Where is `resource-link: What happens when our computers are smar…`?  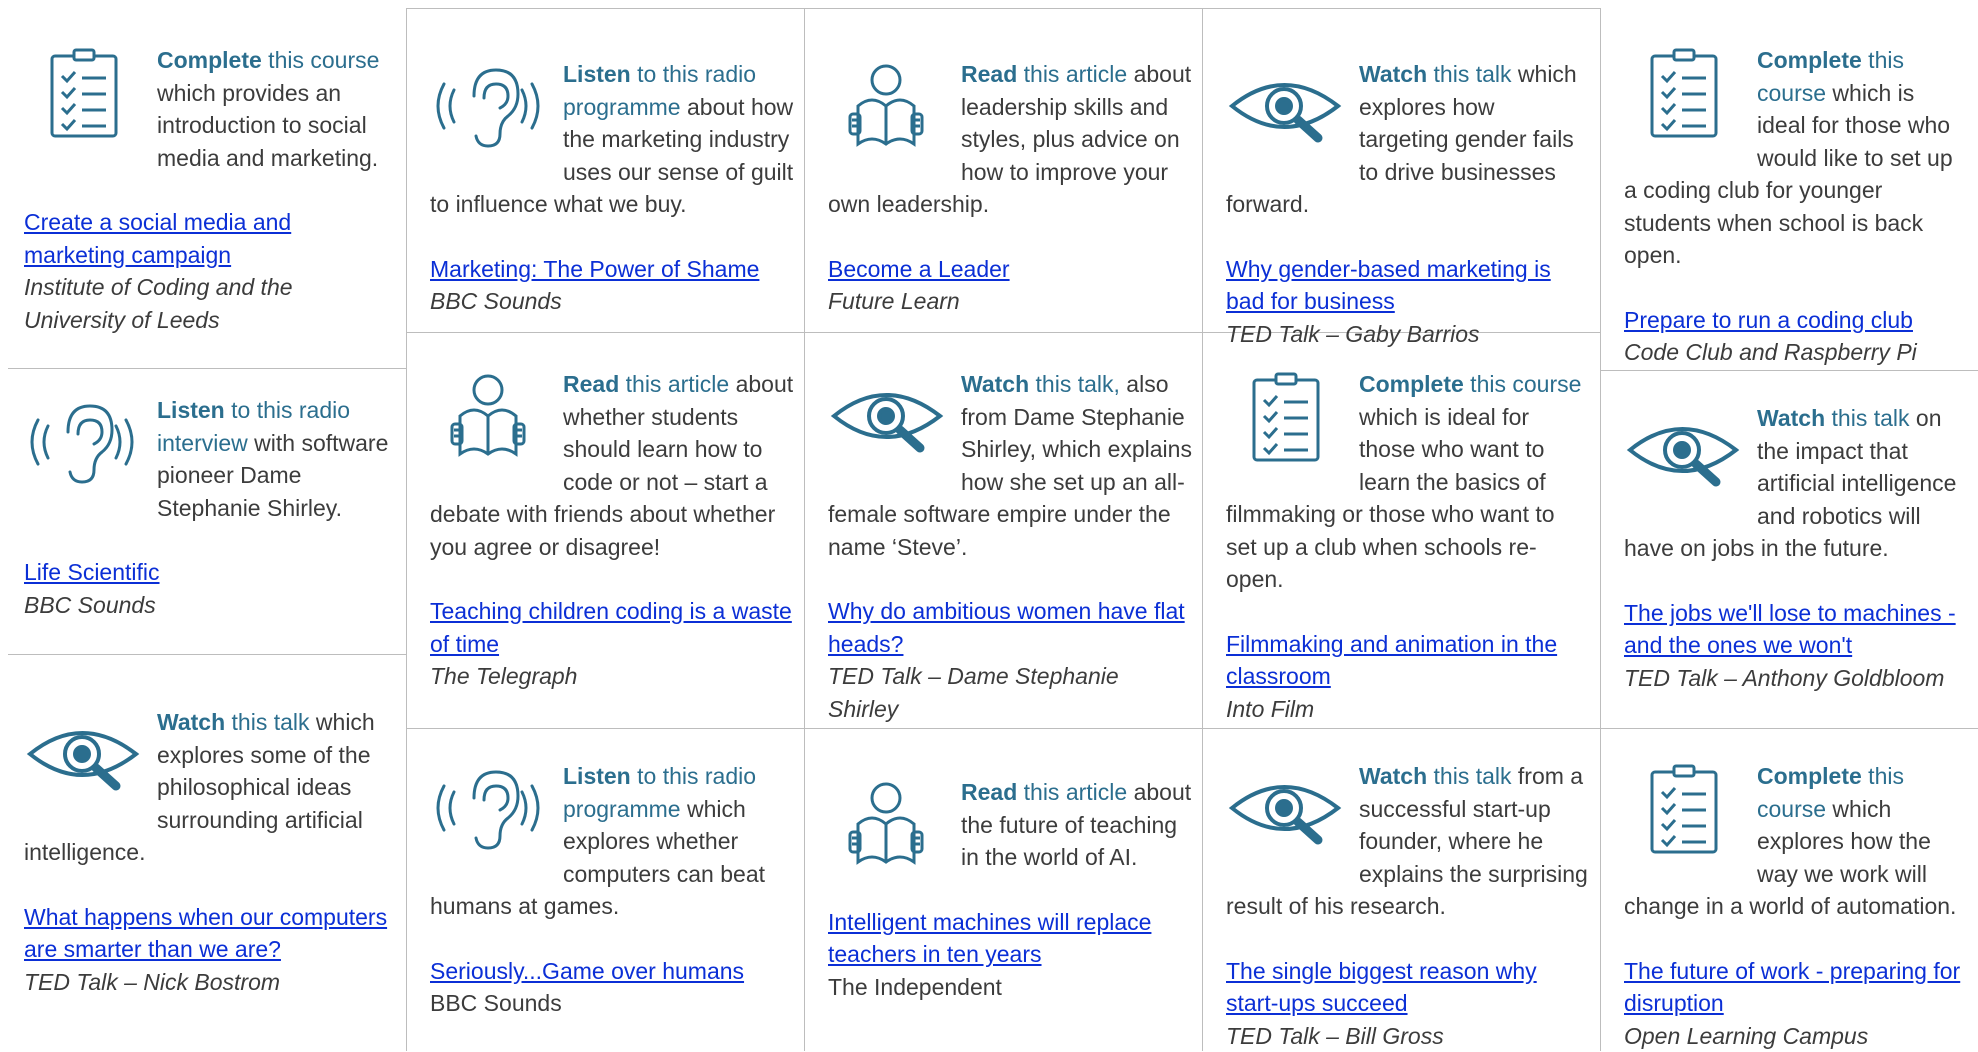
resource-link: What happens when our computers are smar… is located at coordinates (210, 933).